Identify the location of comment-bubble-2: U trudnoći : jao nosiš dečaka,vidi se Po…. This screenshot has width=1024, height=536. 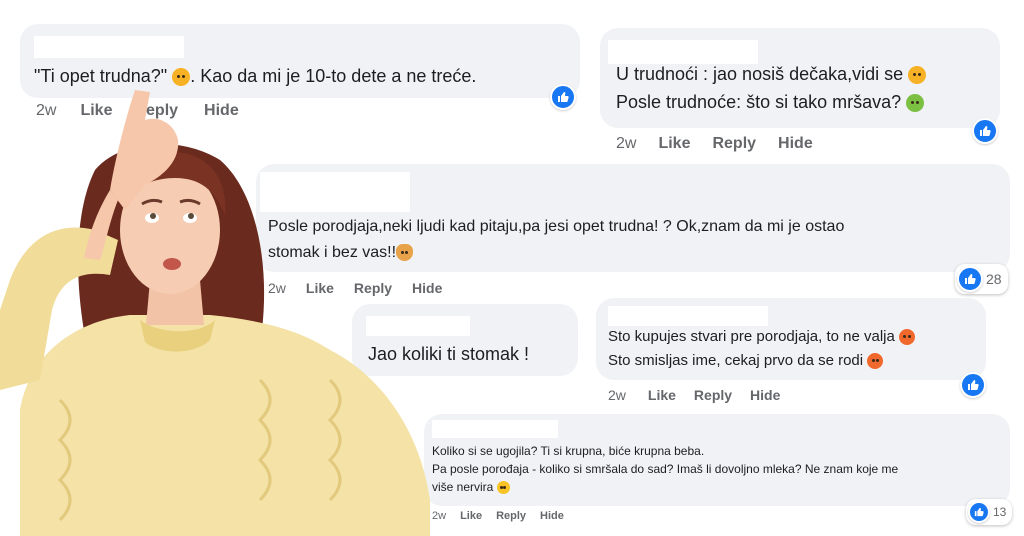
(800, 78).